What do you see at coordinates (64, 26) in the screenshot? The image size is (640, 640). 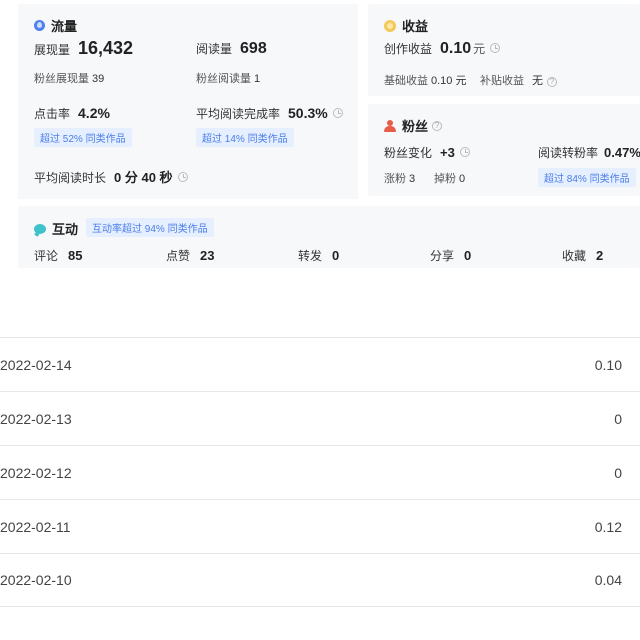 I see `traffic-title-text: 流量` at bounding box center [64, 26].